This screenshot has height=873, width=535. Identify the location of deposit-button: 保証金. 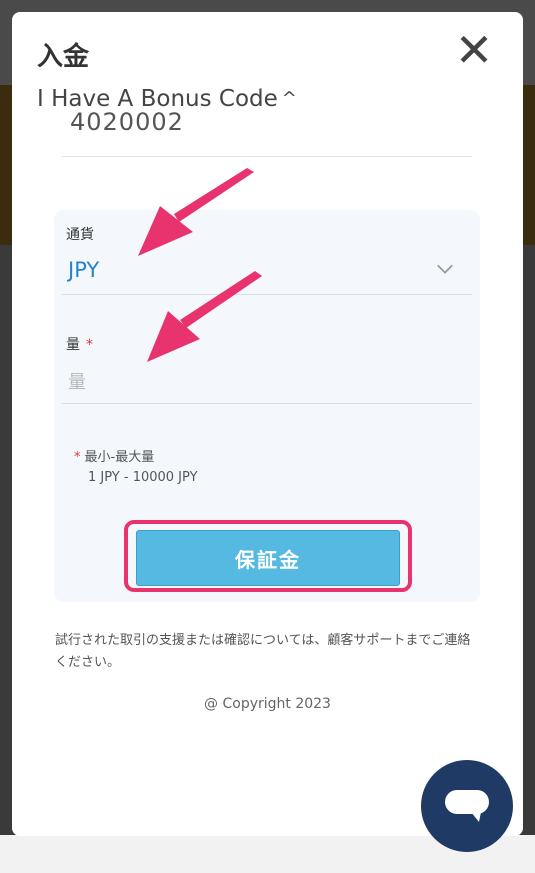
(268, 558).